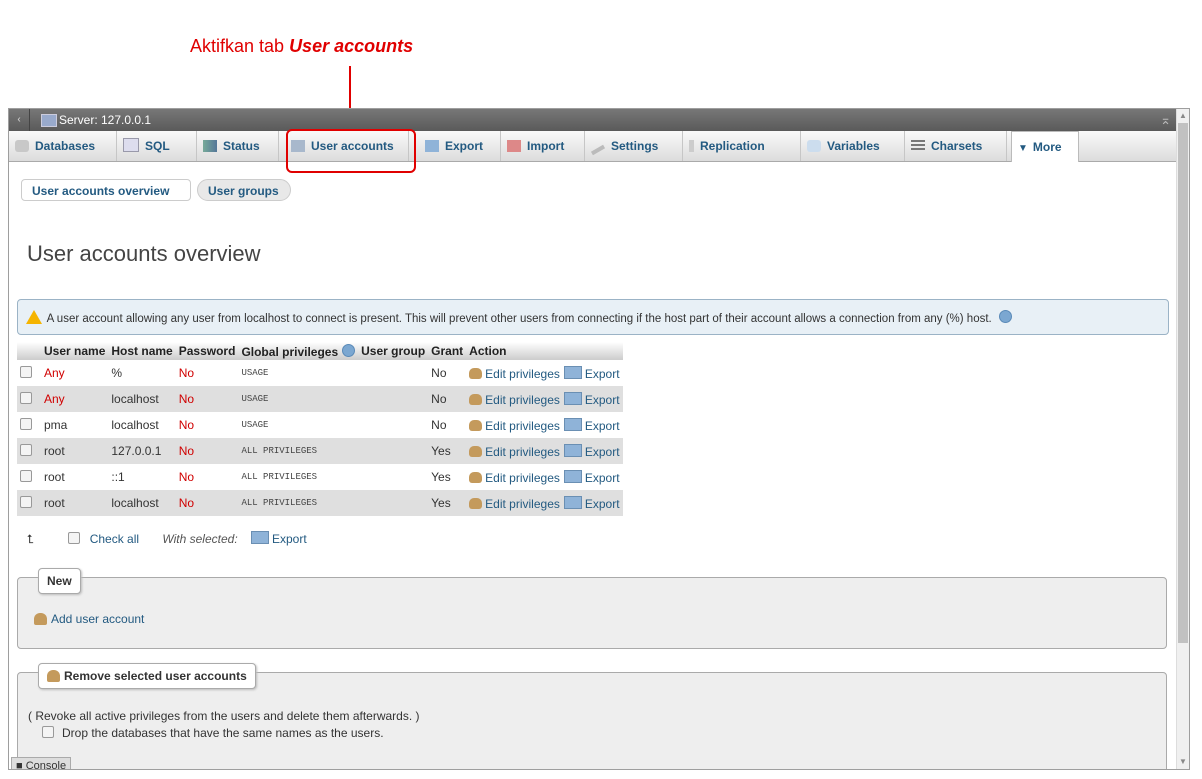  Describe the element at coordinates (393, 351) in the screenshot. I see `column-header: User group` at that location.